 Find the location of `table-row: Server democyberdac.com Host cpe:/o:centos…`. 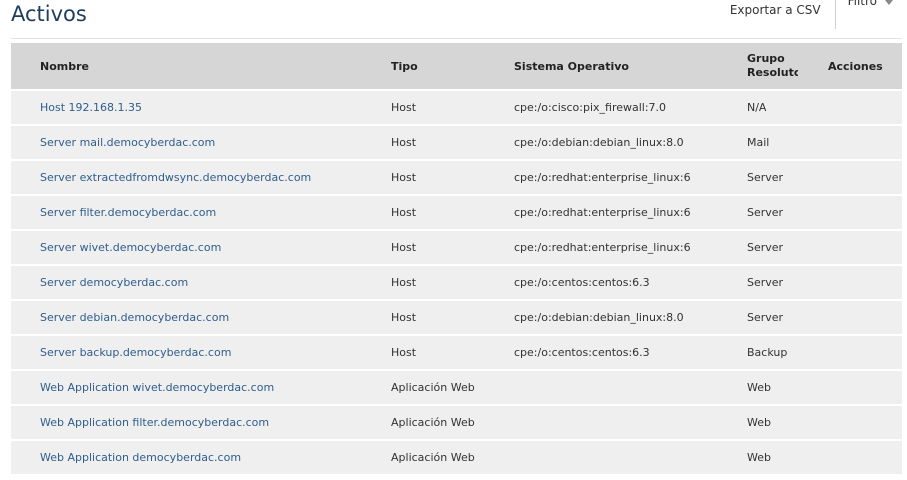

table-row: Server democyberdac.com Host cpe:/o:centos… is located at coordinates (456, 282).